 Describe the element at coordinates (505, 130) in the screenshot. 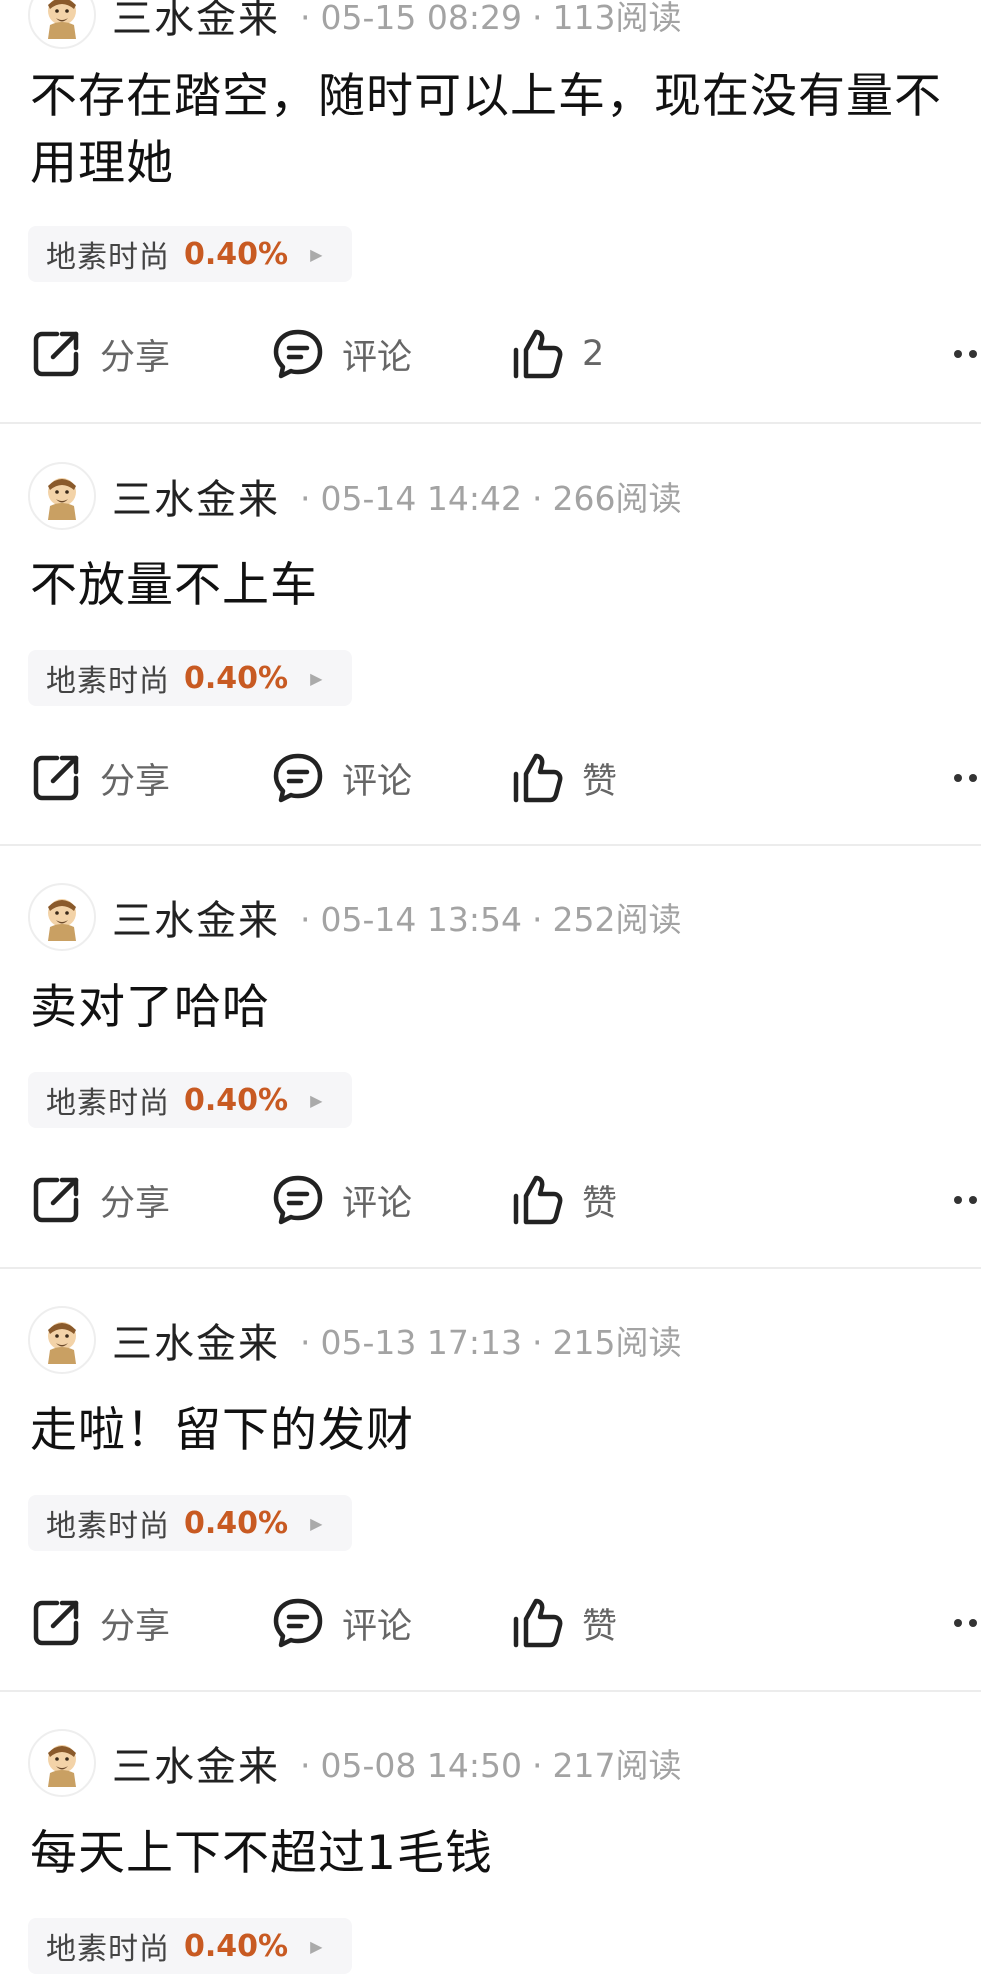

I see `post-content: 不存在踏空，随时可以上车，现在没有量不 用理她` at that location.